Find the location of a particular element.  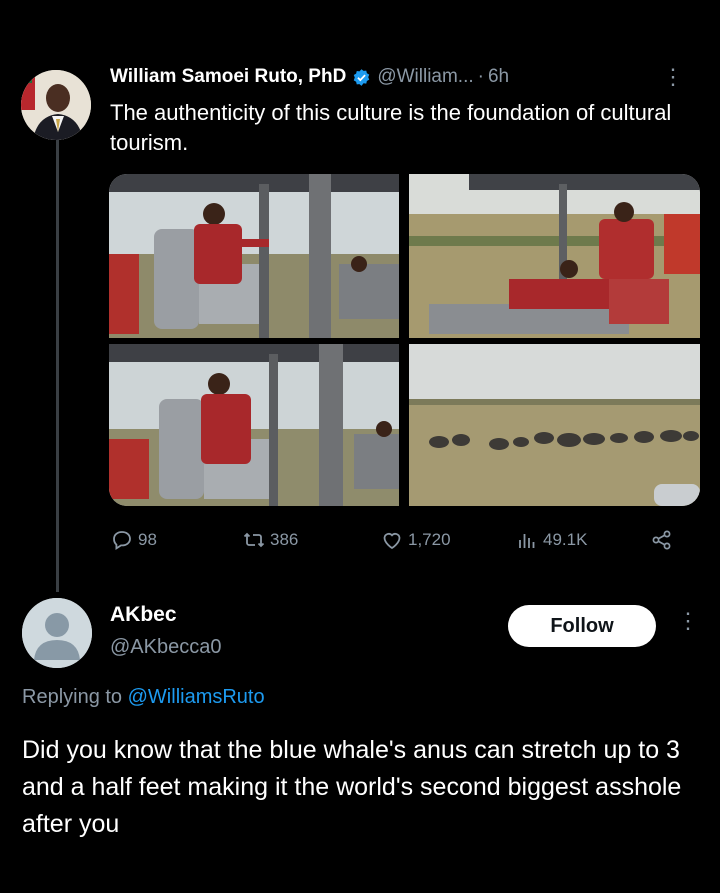

retweet-button: 386 is located at coordinates (270, 540).